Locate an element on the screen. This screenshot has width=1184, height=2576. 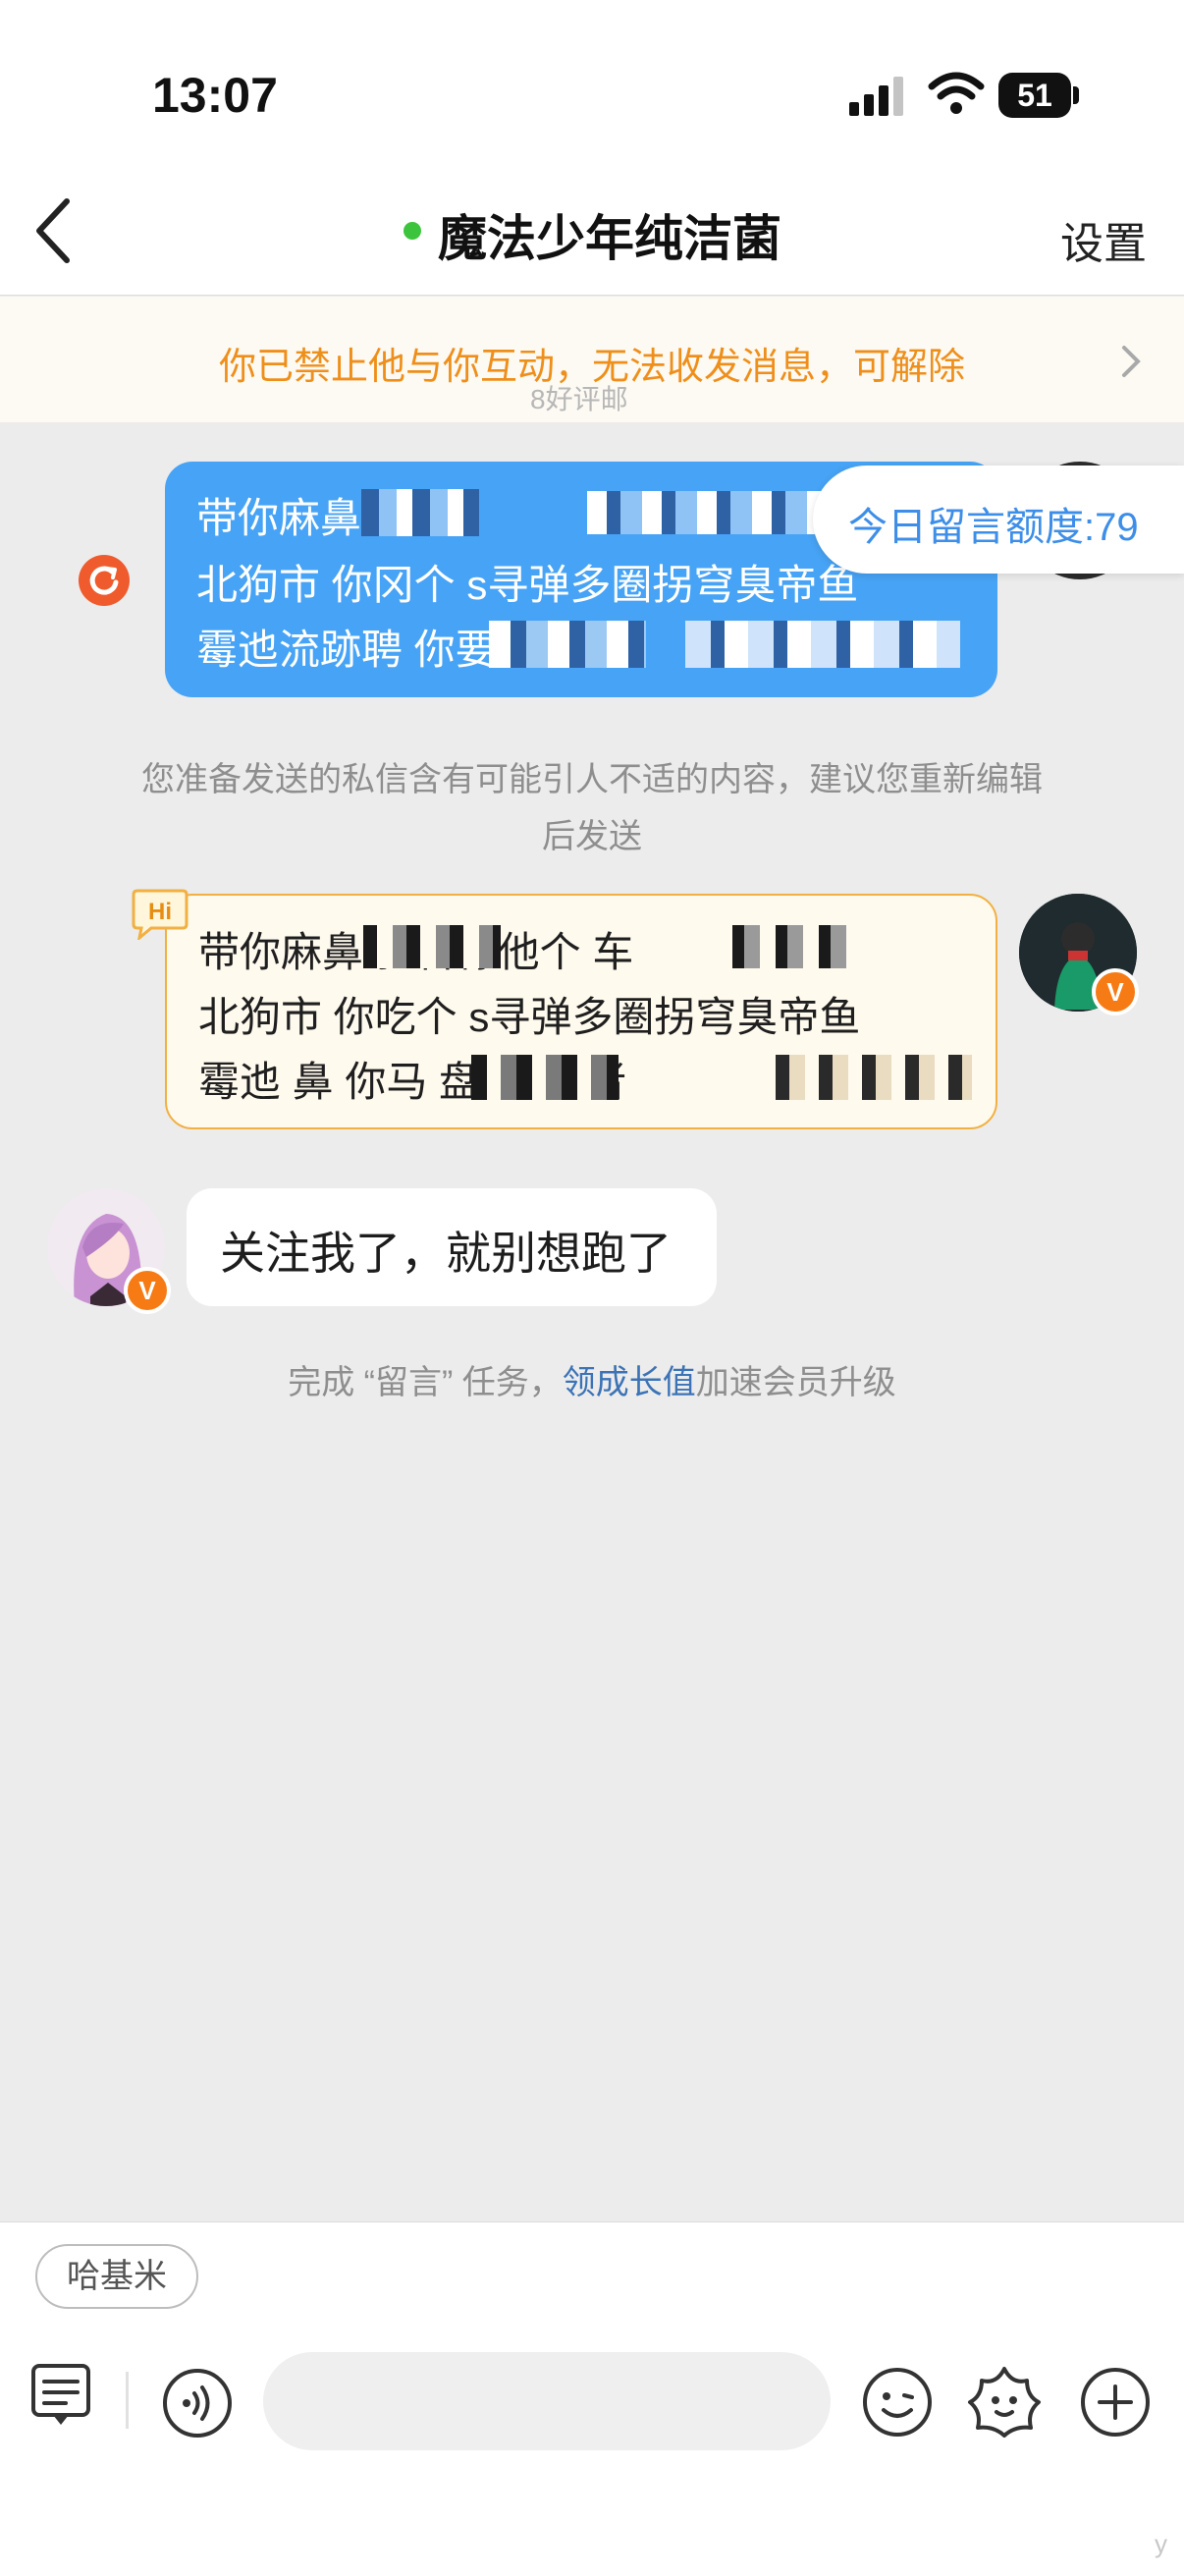
wifi-icon is located at coordinates (956, 93).